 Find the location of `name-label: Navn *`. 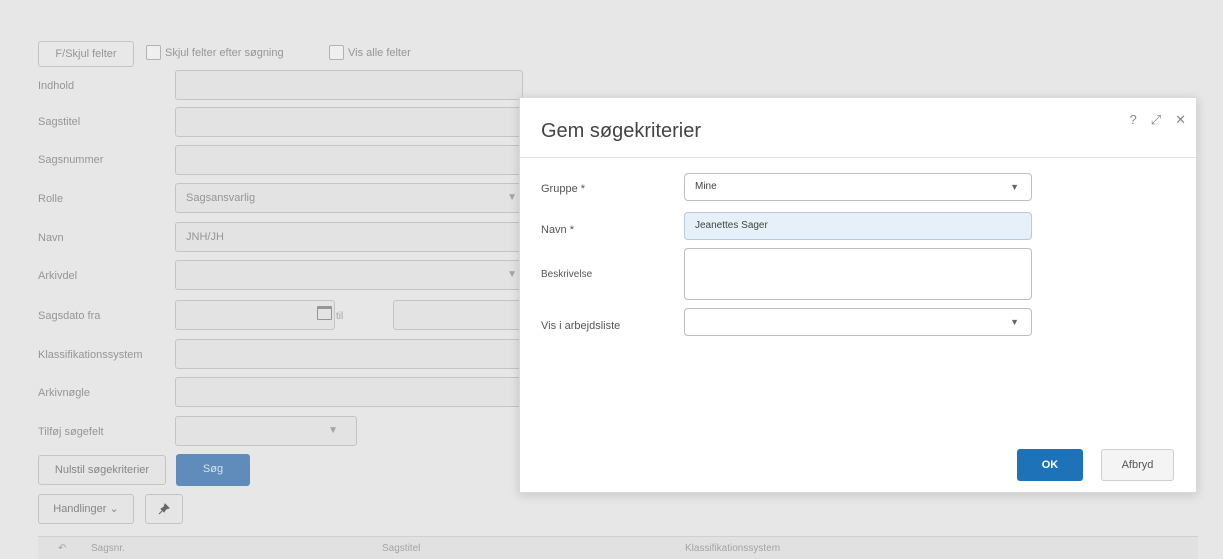

name-label: Navn * is located at coordinates (558, 230).